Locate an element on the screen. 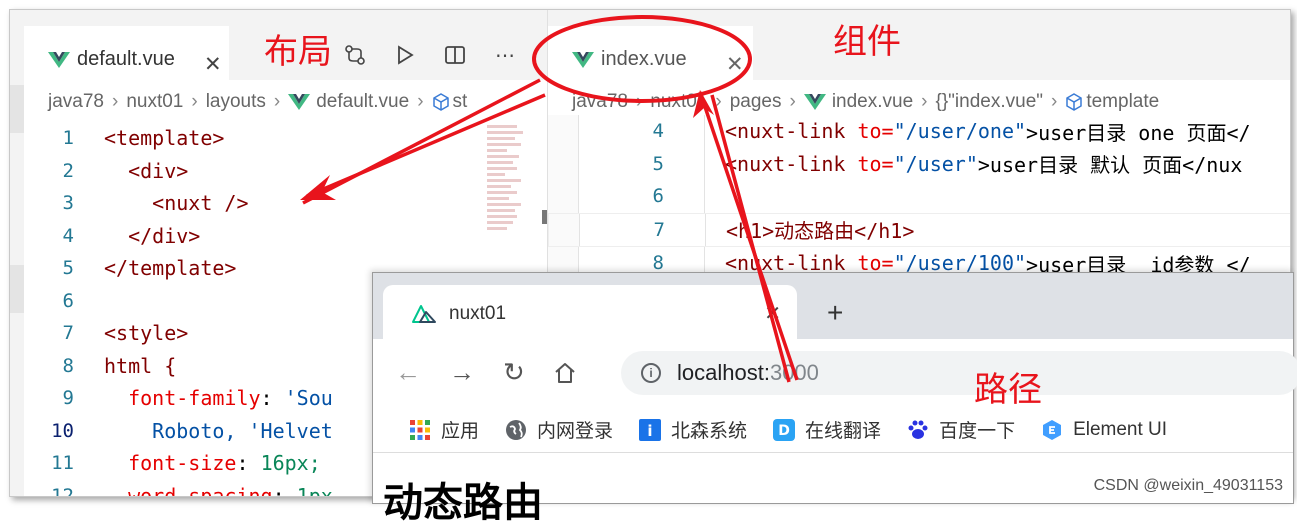 The image size is (1297, 528). tab-index-vue: index.vue ✕ is located at coordinates (650, 53).